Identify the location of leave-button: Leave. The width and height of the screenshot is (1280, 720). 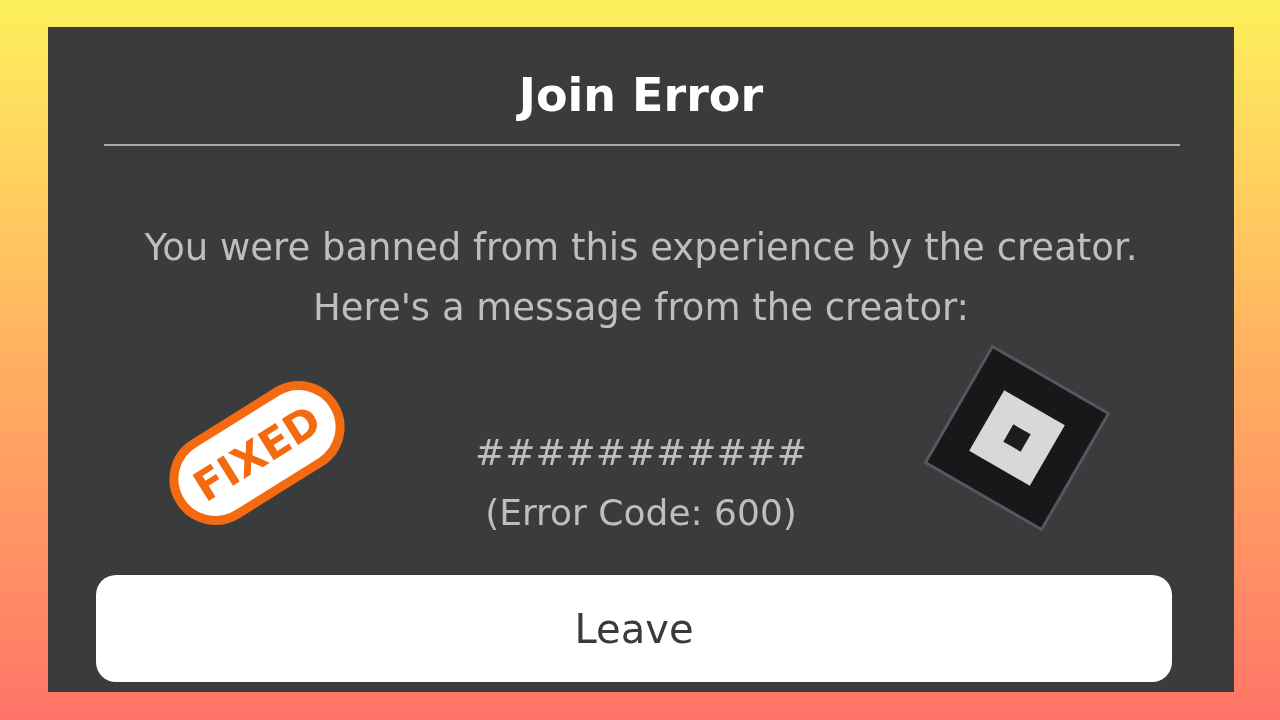
(634, 628).